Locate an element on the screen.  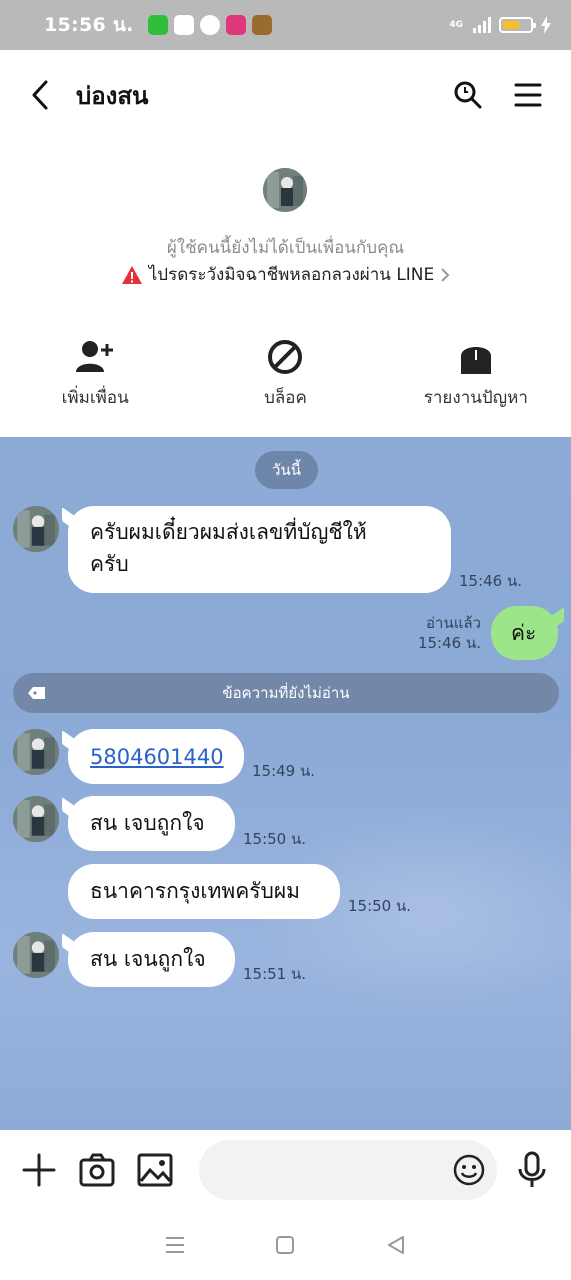
line-app-icon is located at coordinates (183, 25).